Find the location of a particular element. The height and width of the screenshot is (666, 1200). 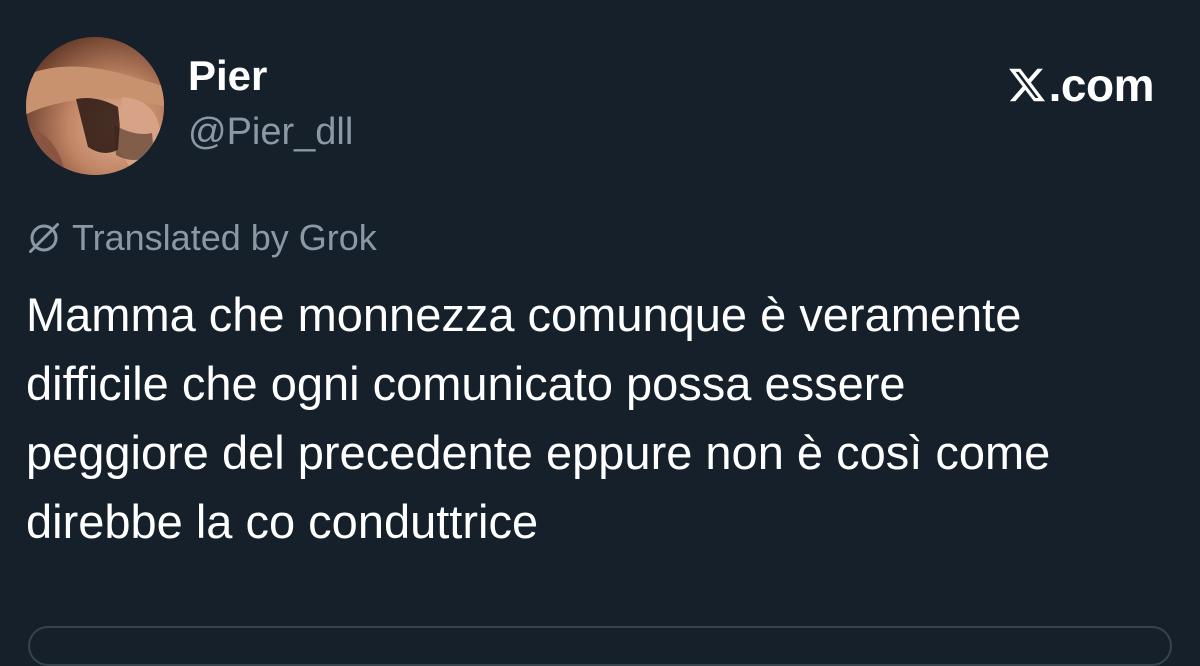

x-logo-icon is located at coordinates (1026, 85).